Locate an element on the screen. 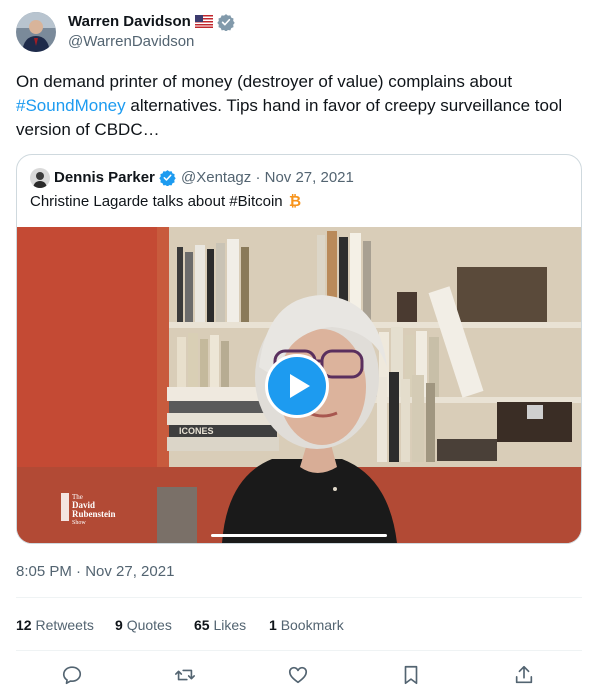 The height and width of the screenshot is (699, 598). bookmark-button is located at coordinates (411, 675).